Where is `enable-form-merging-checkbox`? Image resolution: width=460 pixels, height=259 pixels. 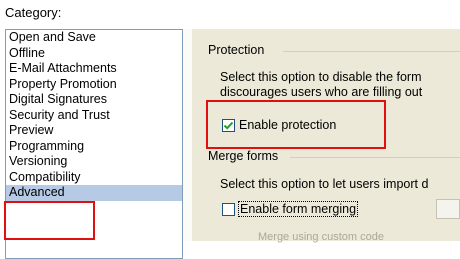
enable-form-merging-checkbox is located at coordinates (228, 209).